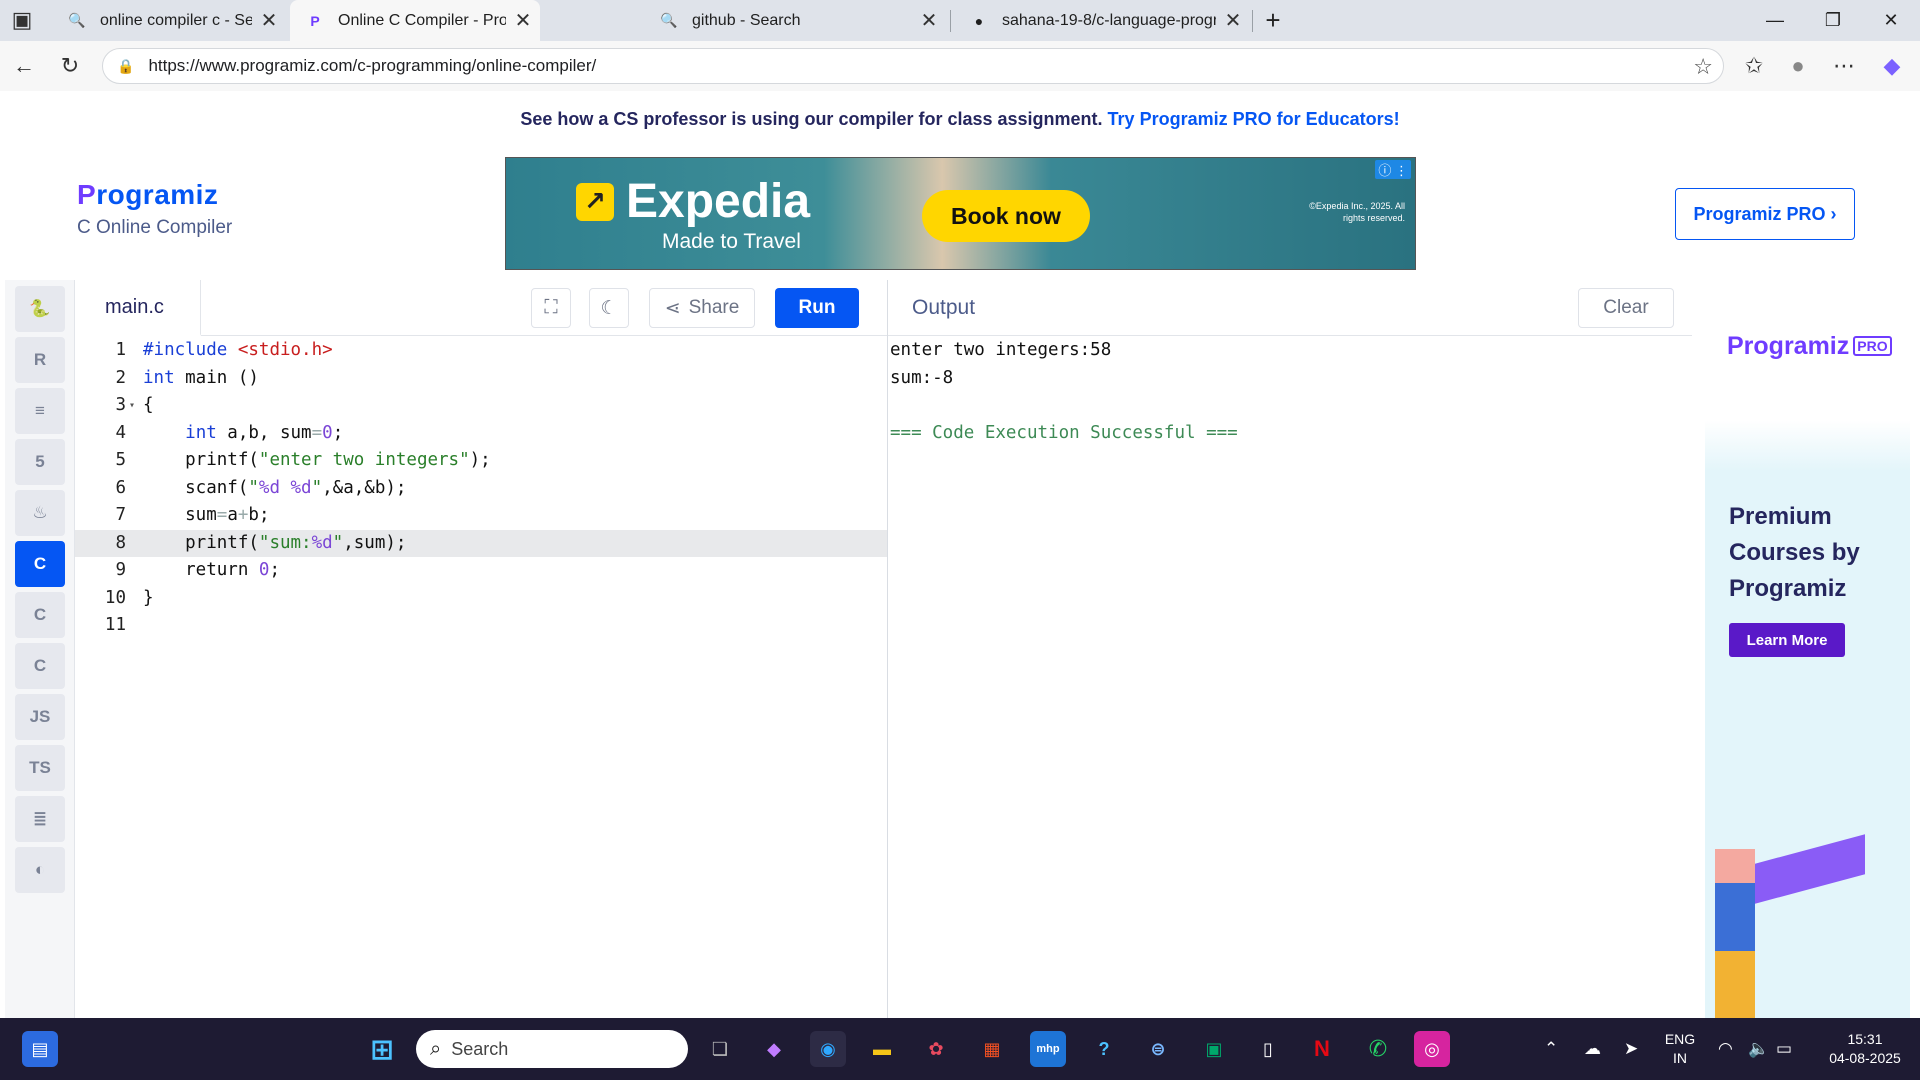 Image resolution: width=1920 pixels, height=1080 pixels. I want to click on reload-icon: ↻, so click(70, 66).